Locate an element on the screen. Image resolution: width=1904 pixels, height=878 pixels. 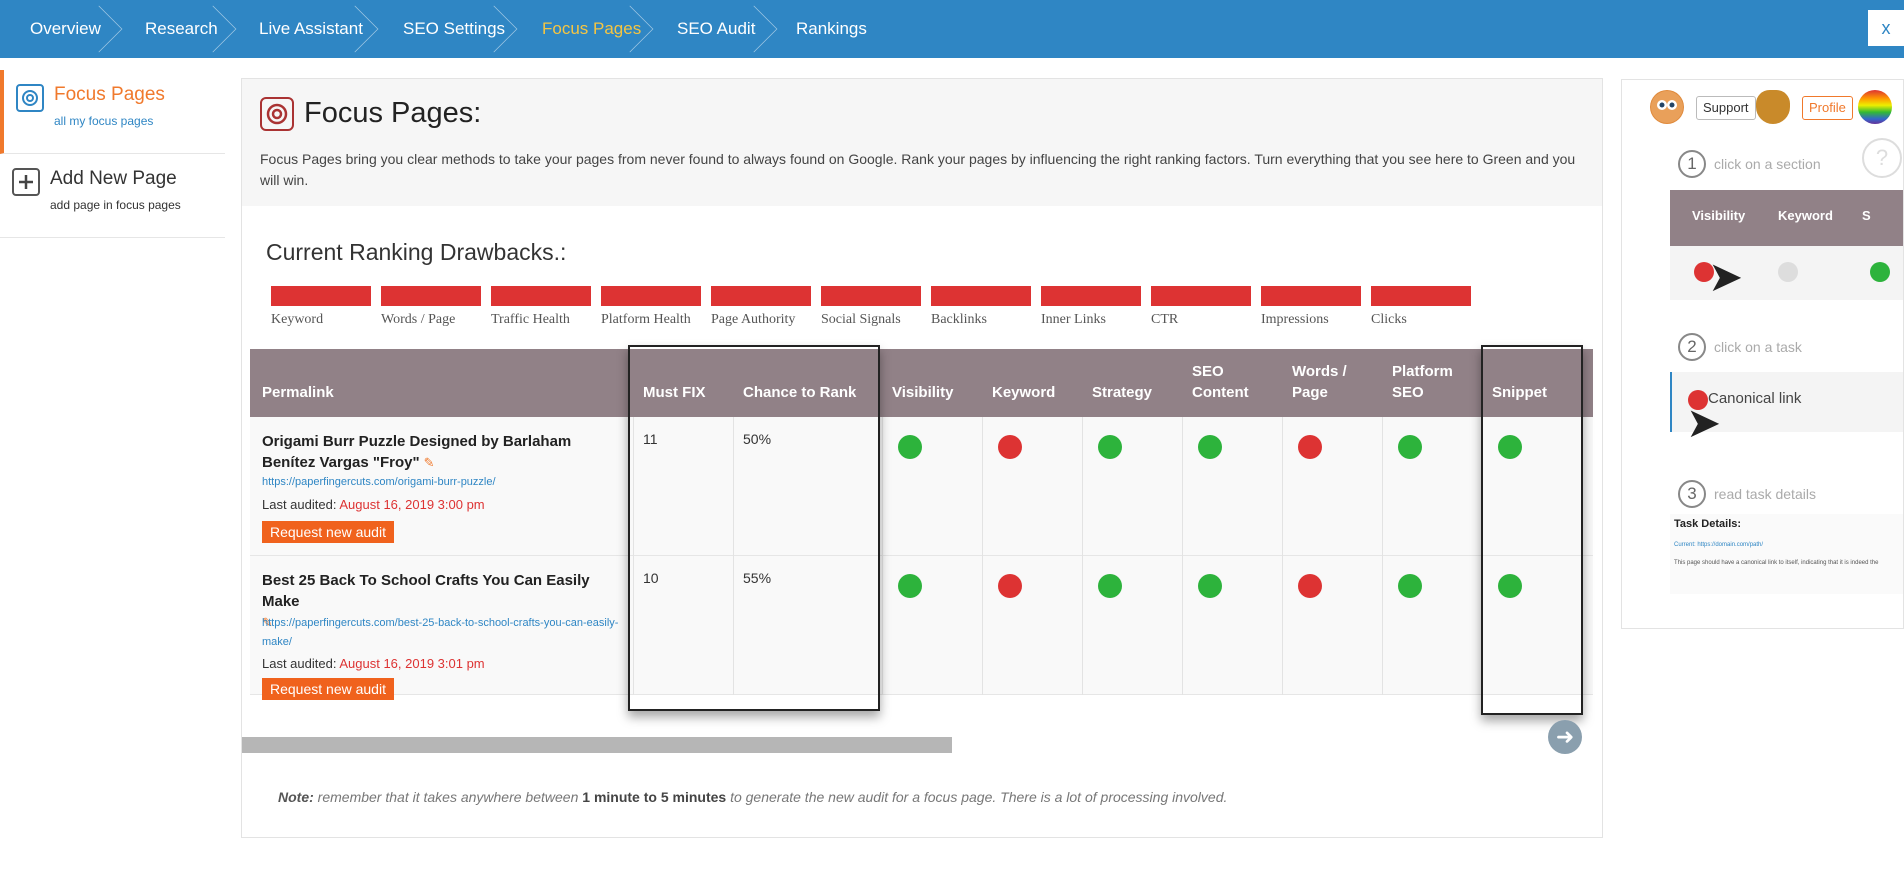
drawback-label: Clicks is located at coordinates (1389, 319).